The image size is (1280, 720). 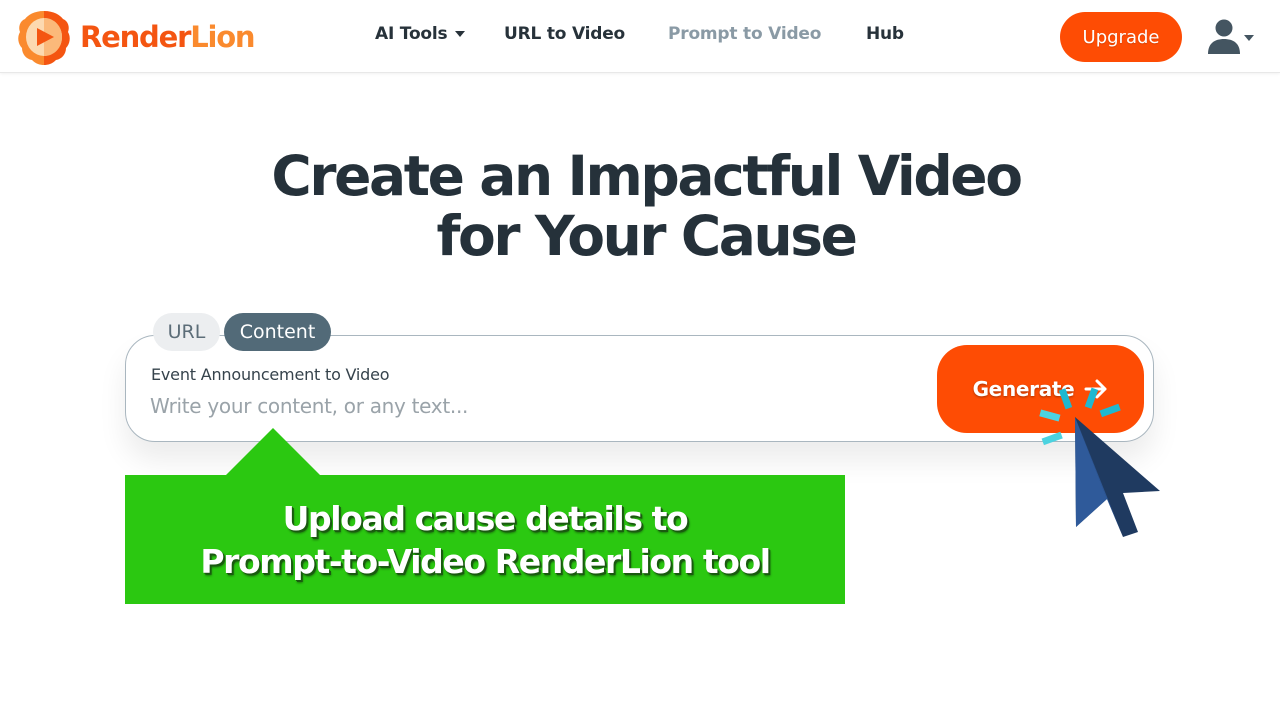 What do you see at coordinates (270, 374) in the screenshot?
I see `input-label: Event Announcement to Video` at bounding box center [270, 374].